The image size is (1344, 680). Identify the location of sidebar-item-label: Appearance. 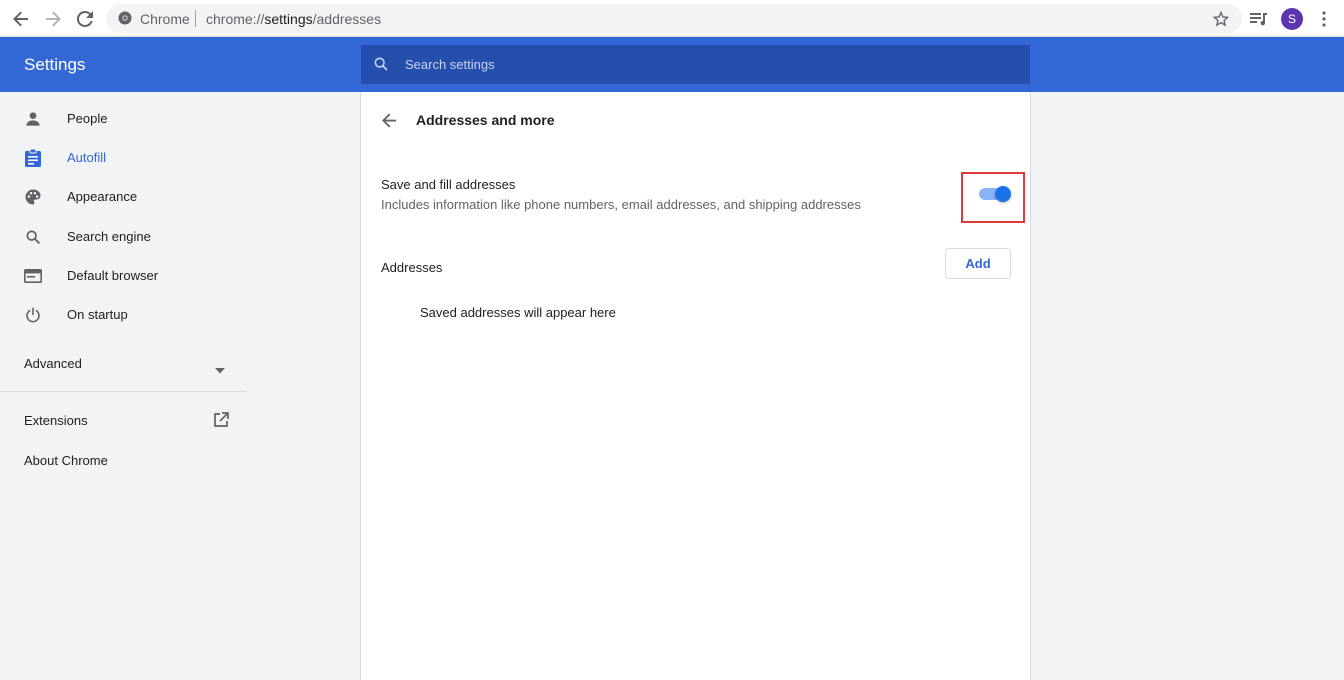
(102, 196).